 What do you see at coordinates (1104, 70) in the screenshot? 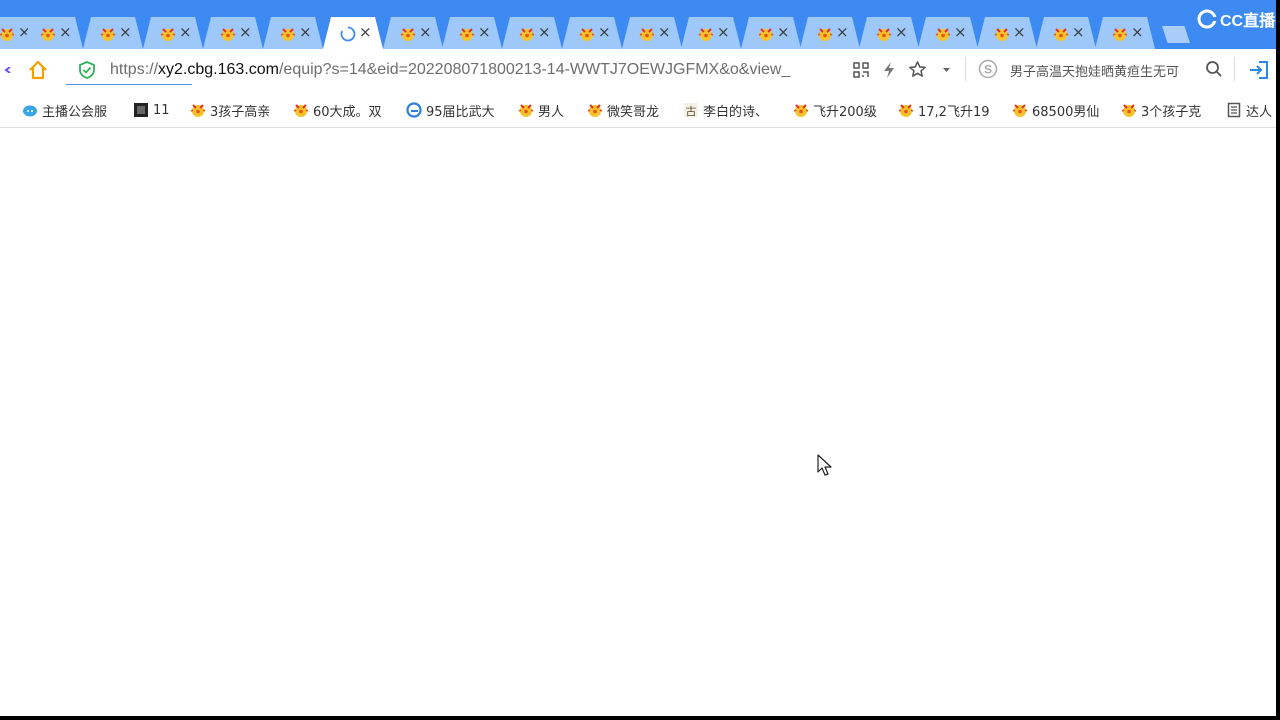
I see `search-input: 男子高温天抱娃晒黄疸生无可` at bounding box center [1104, 70].